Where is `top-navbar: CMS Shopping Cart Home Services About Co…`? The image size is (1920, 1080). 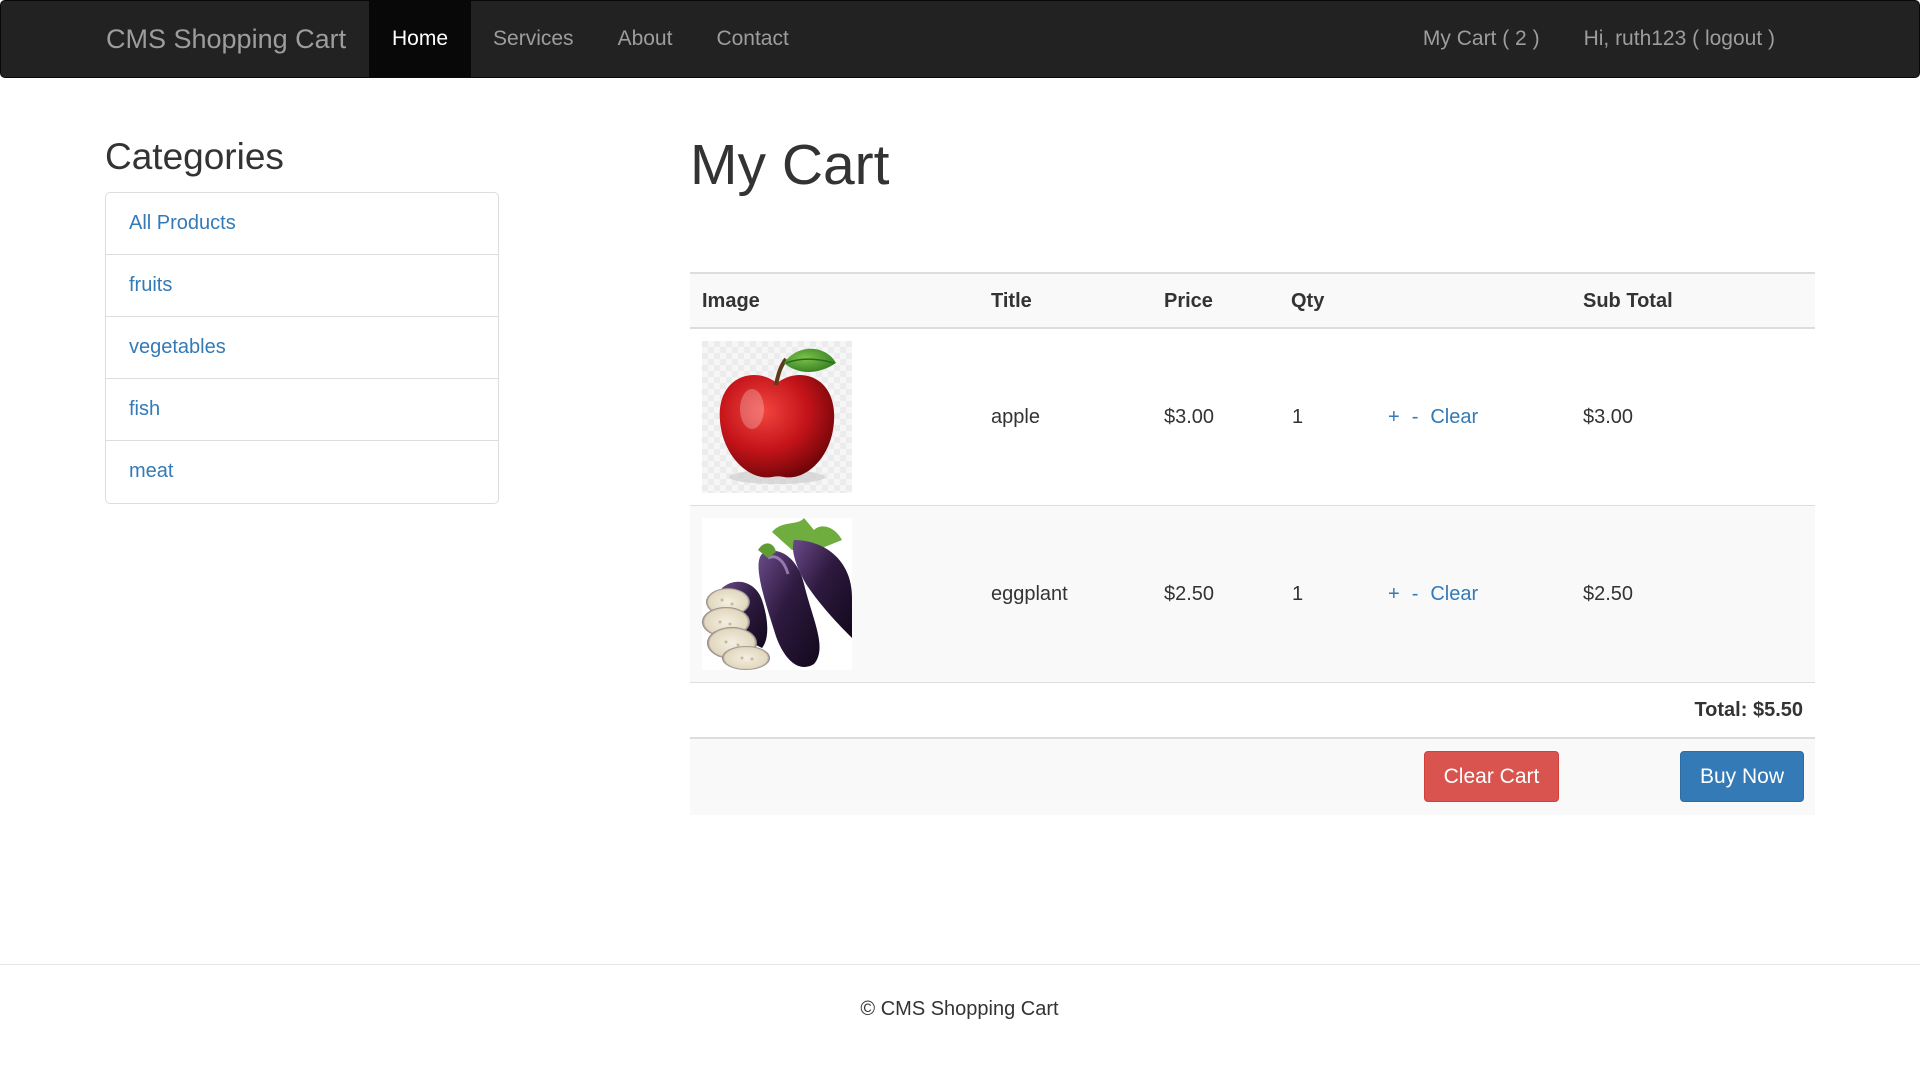 top-navbar: CMS Shopping Cart Home Services About Co… is located at coordinates (960, 39).